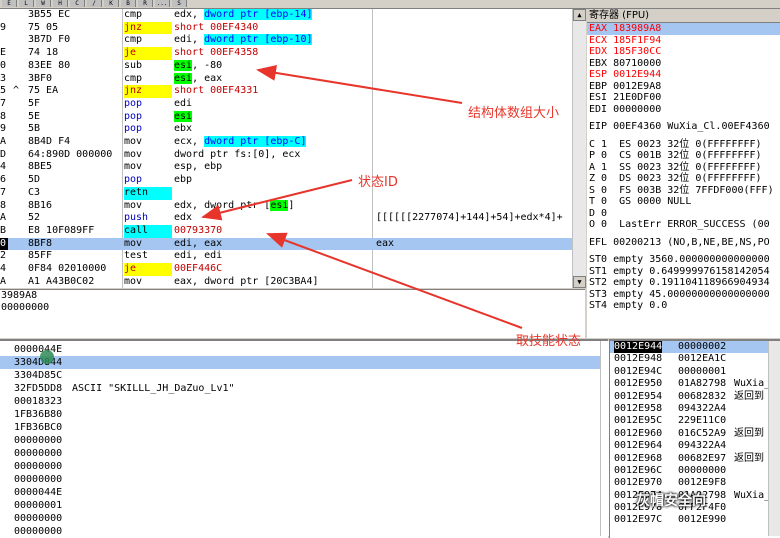  I want to click on dump-value: 3304D85C, so click(38, 375).